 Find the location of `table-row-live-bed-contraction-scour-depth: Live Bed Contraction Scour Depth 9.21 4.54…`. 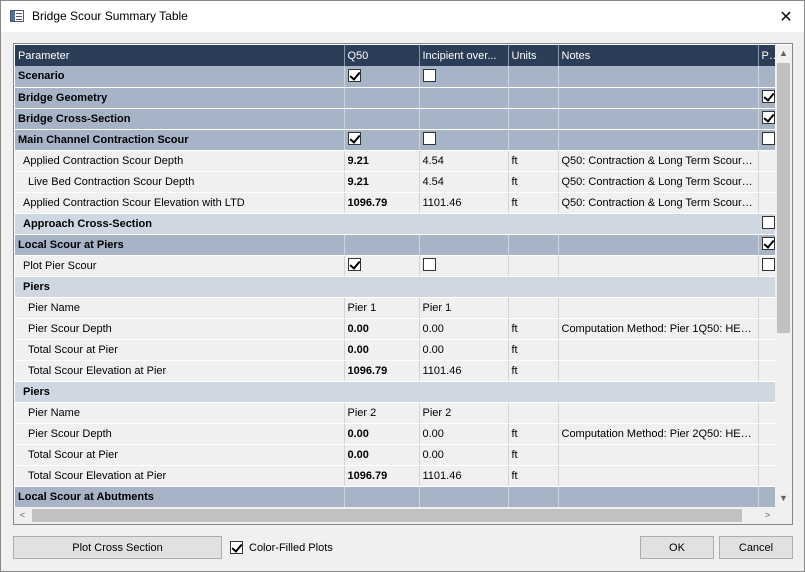

table-row-live-bed-contraction-scour-depth: Live Bed Contraction Scour Depth 9.21 4.54… is located at coordinates (395, 182).